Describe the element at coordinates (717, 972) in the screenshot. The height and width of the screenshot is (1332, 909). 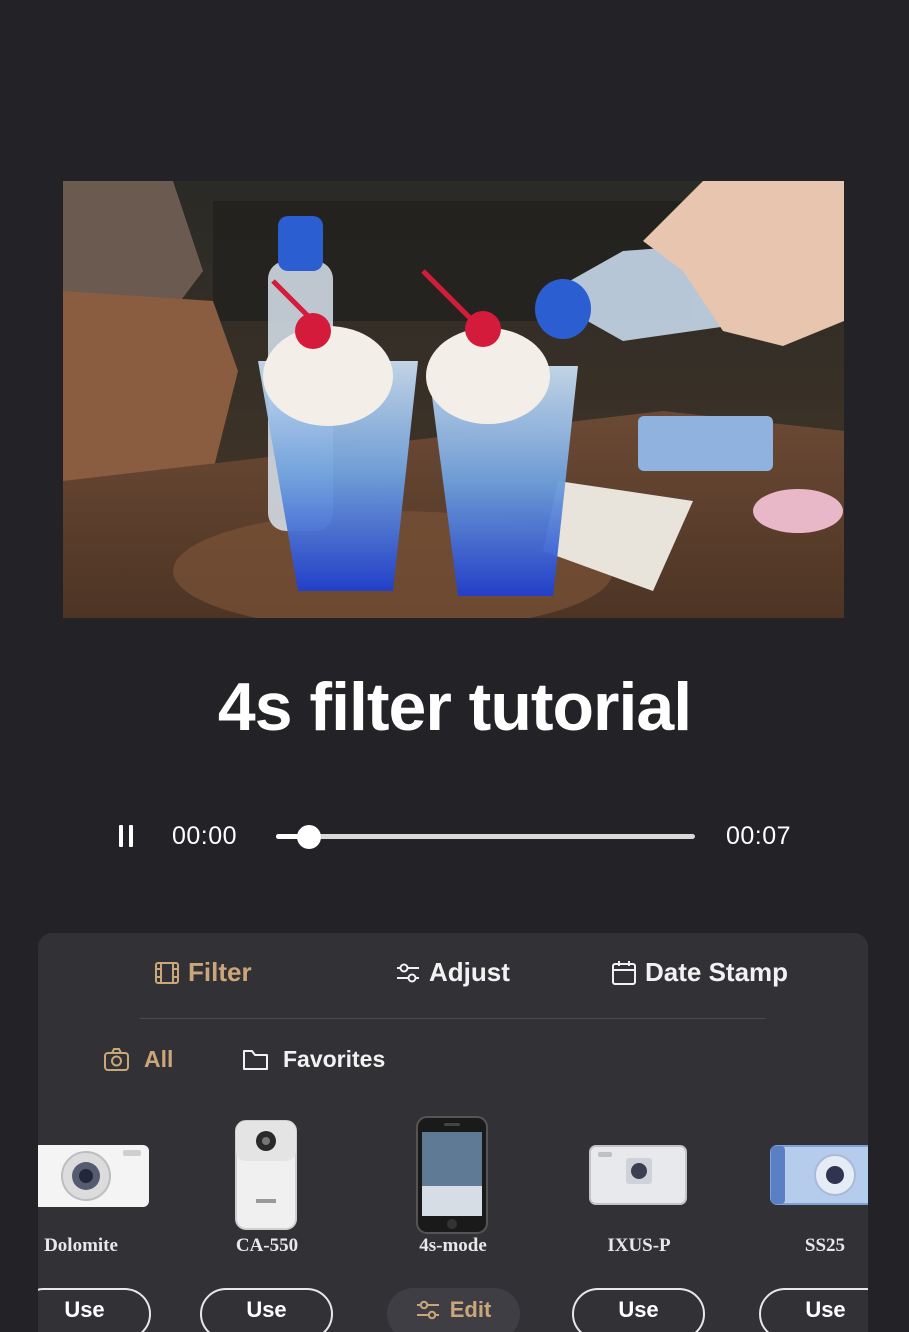
I see `tab-date-stamp-label: Date Stamp` at that location.